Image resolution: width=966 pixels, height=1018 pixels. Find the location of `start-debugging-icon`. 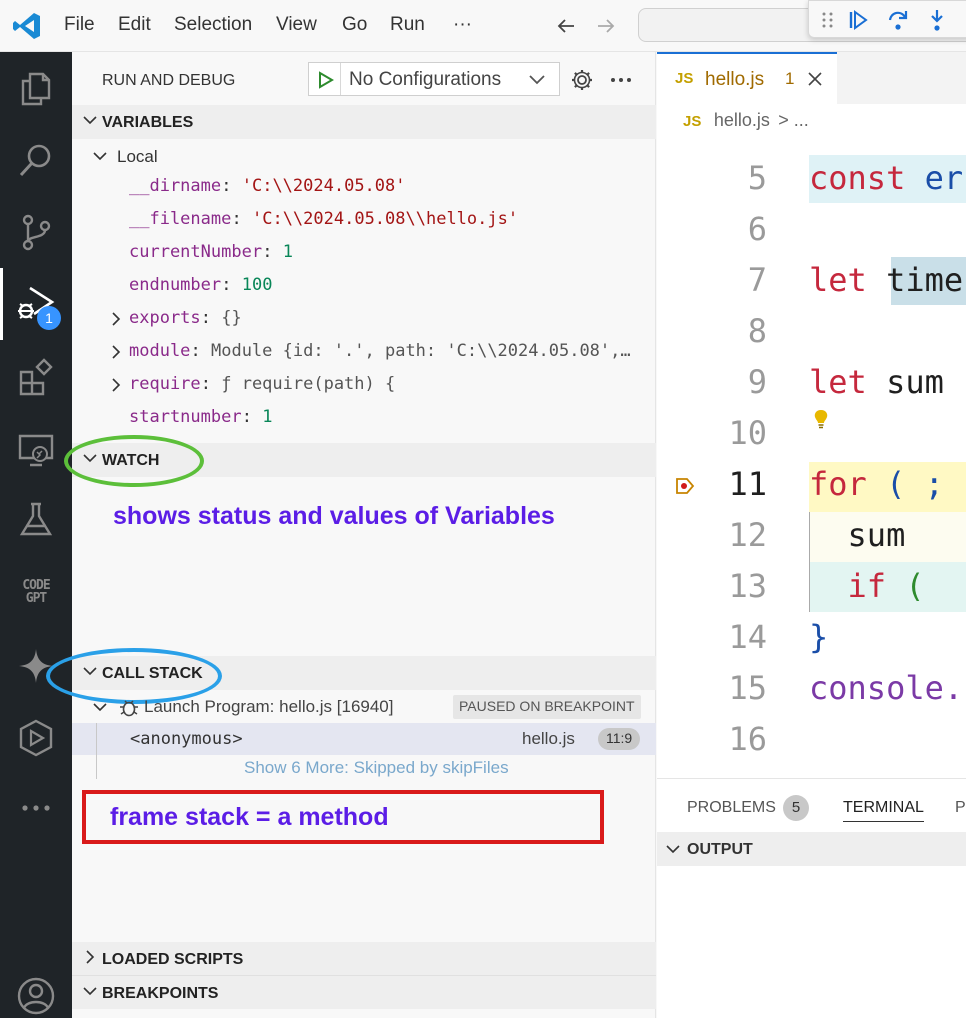

start-debugging-icon is located at coordinates (326, 80).